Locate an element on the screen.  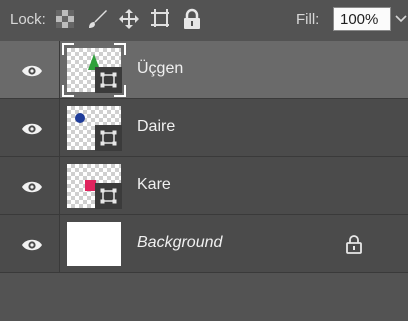
lock-label: Lock: is located at coordinates (28, 19).